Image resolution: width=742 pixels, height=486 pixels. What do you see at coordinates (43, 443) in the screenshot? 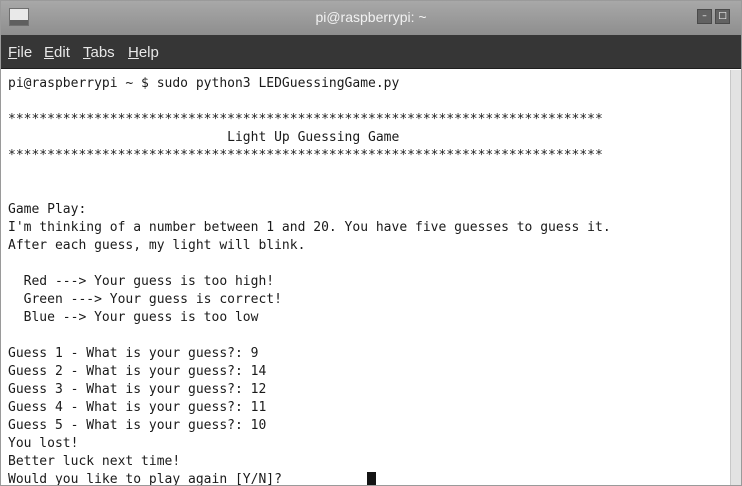
I see `terminal-line: You lost!` at bounding box center [43, 443].